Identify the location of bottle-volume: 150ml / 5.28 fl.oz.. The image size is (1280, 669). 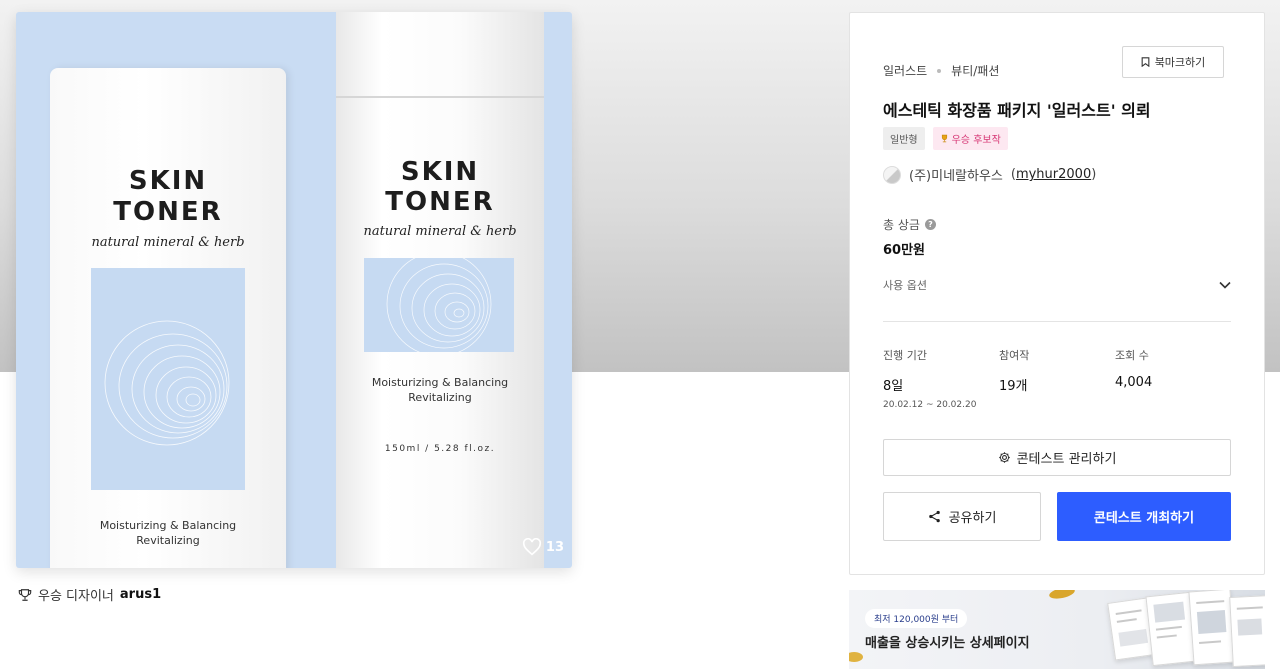
(440, 449).